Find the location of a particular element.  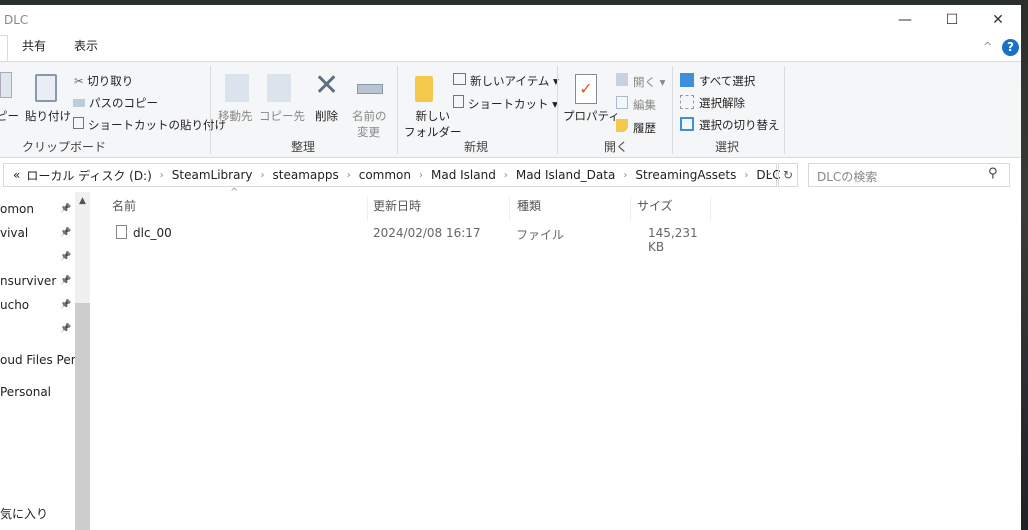

rename-label-1: 名前の is located at coordinates (369, 116).